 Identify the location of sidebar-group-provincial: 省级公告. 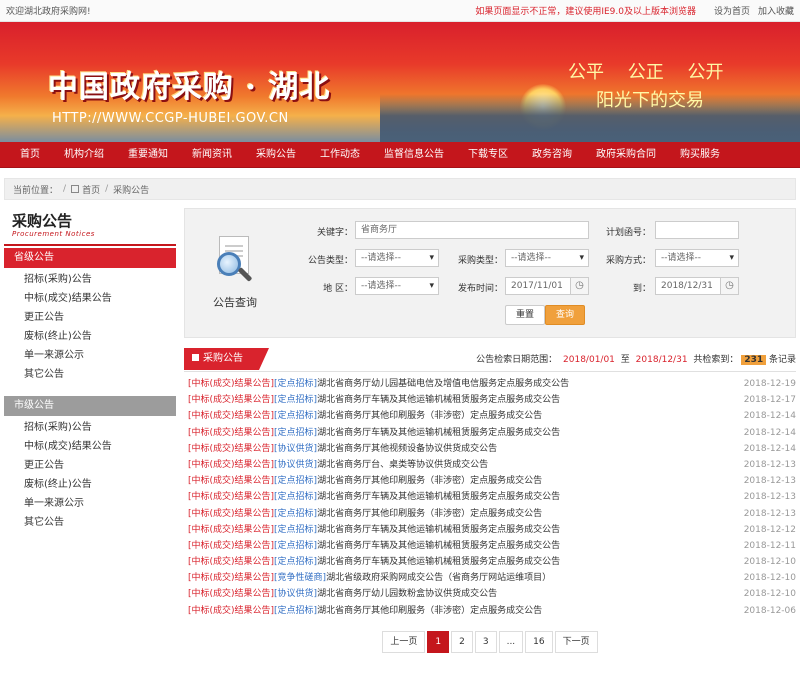
(90, 258).